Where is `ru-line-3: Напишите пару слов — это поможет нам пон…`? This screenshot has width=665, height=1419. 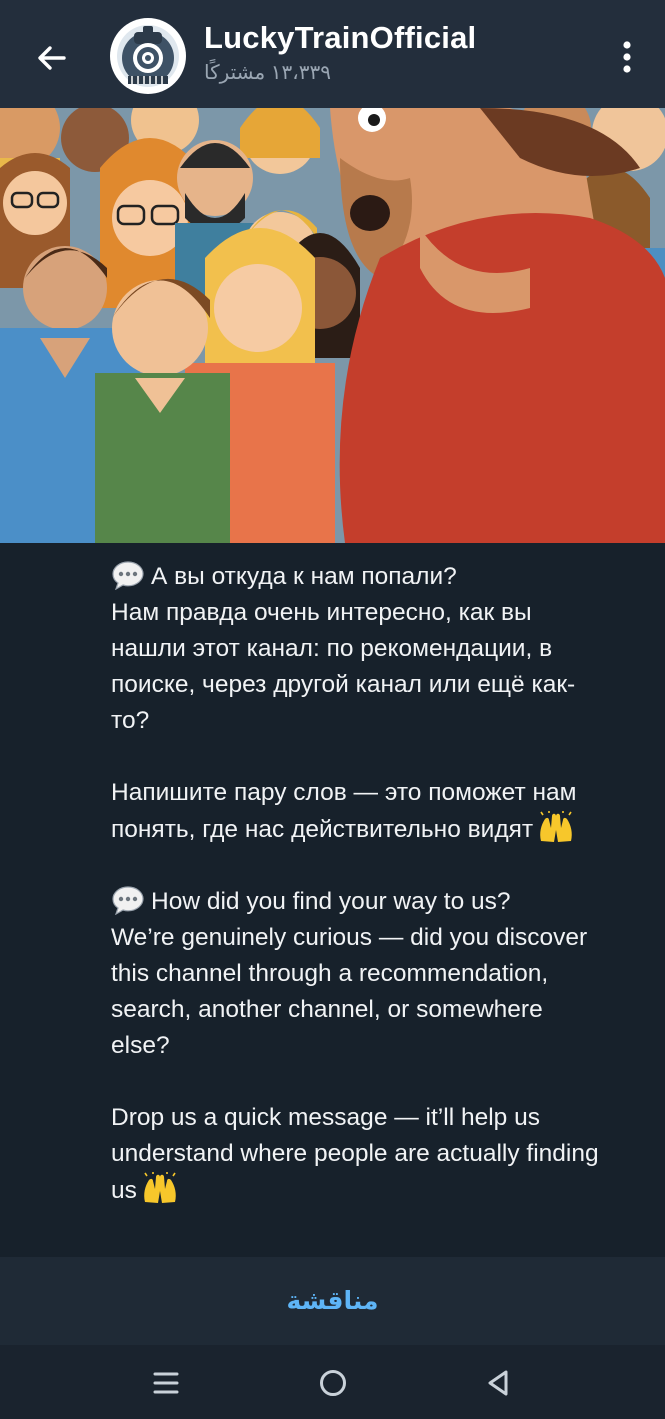 ru-line-3: Напишите пару слов — это поможет нам пон… is located at coordinates (344, 811).